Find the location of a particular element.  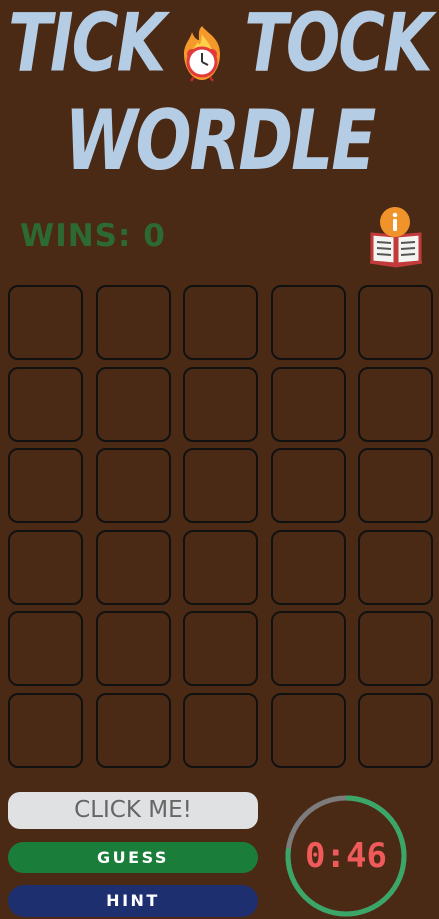

info-book-button is located at coordinates (396, 237).